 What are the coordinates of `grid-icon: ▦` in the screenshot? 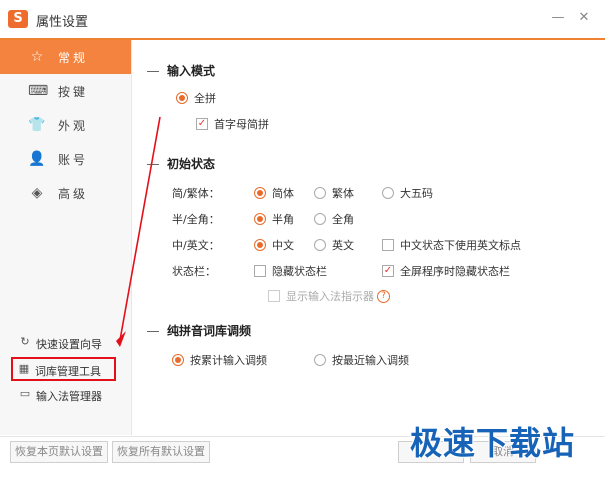 It's located at (24, 368).